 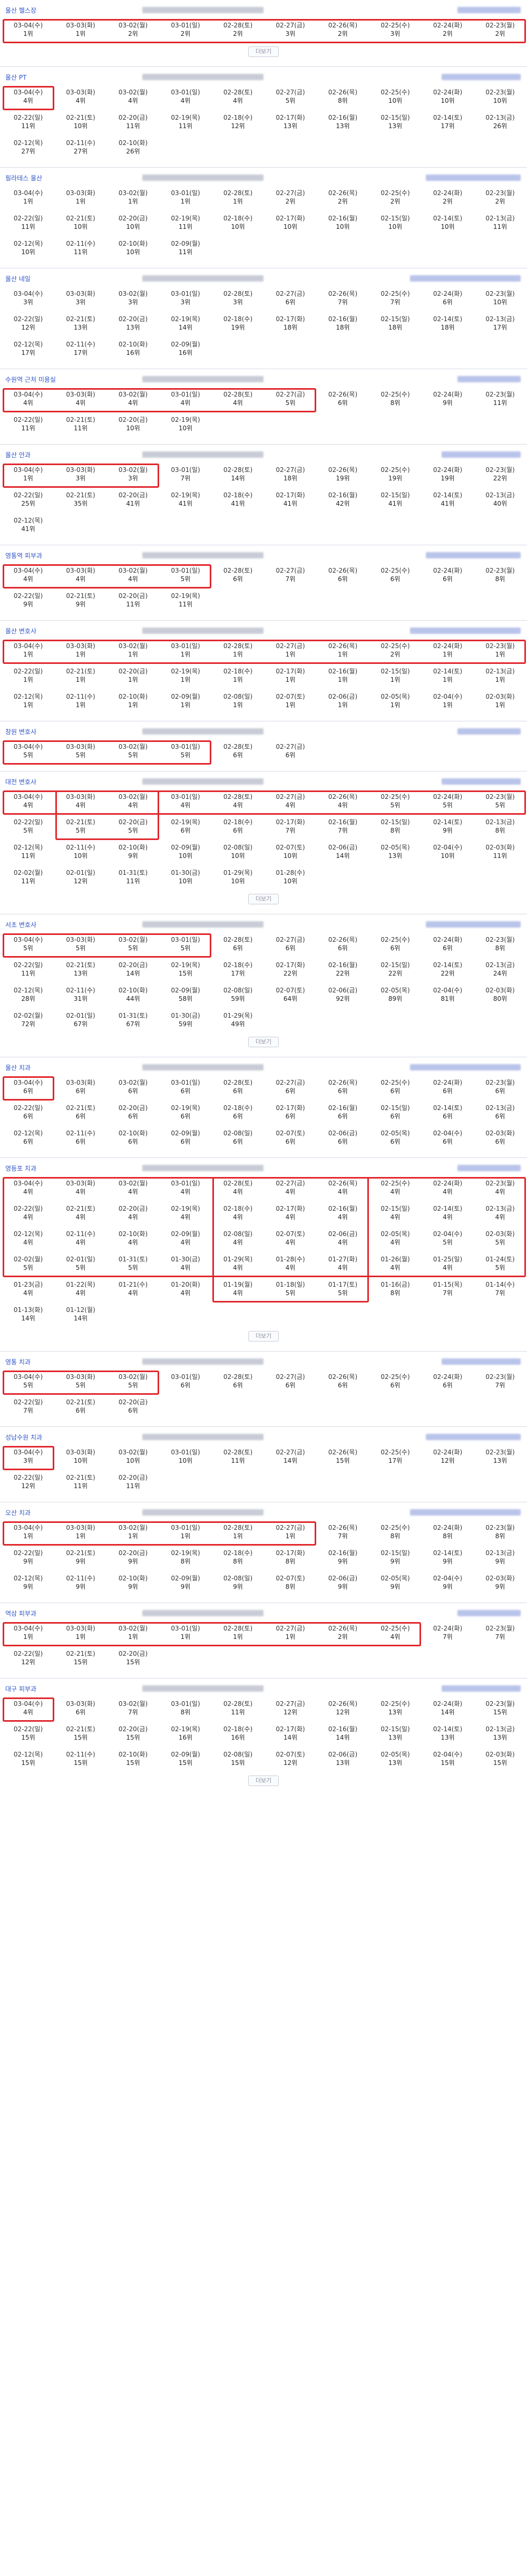 What do you see at coordinates (500, 293) in the screenshot?
I see `rank-date: 02-23(월)` at bounding box center [500, 293].